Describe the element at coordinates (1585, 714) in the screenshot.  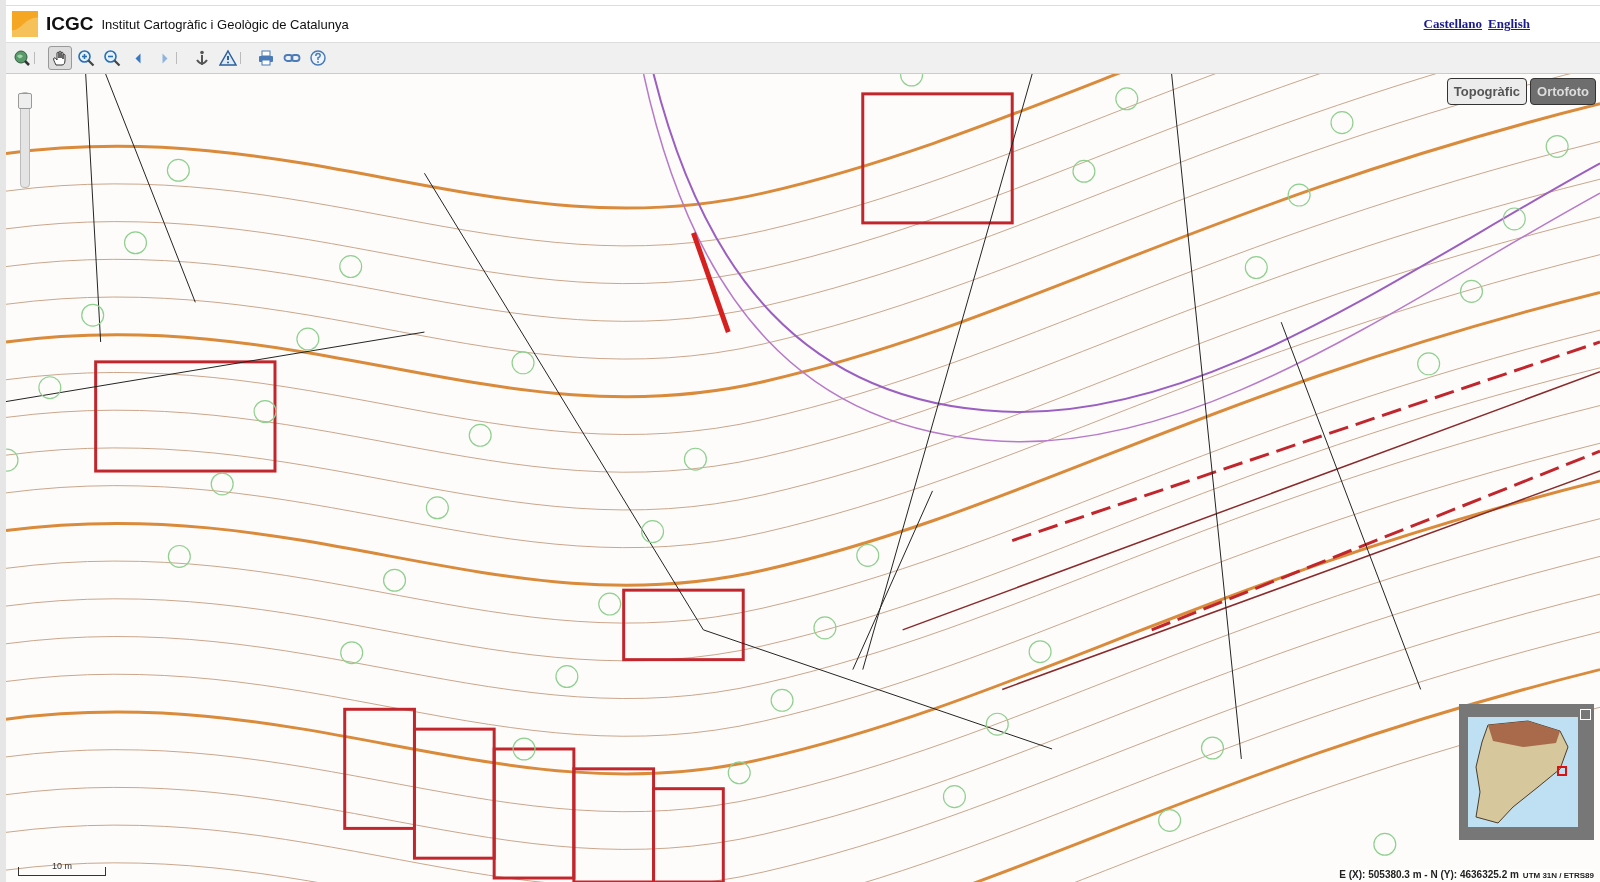
I see `minimize-button` at that location.